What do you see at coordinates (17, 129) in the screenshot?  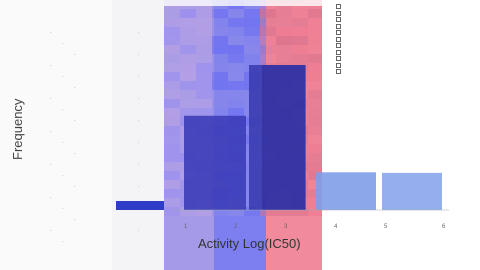 I see `y-axis-label: Frequency` at bounding box center [17, 129].